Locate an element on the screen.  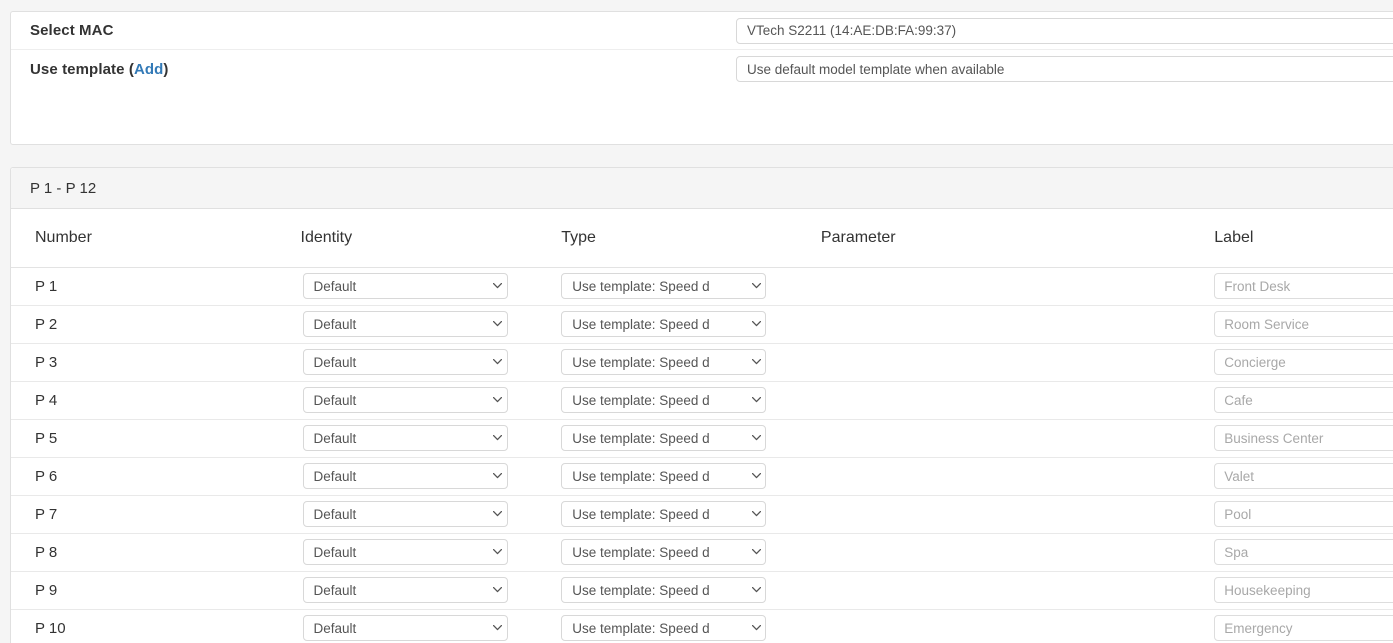
column-header-type: Type is located at coordinates (691, 238).